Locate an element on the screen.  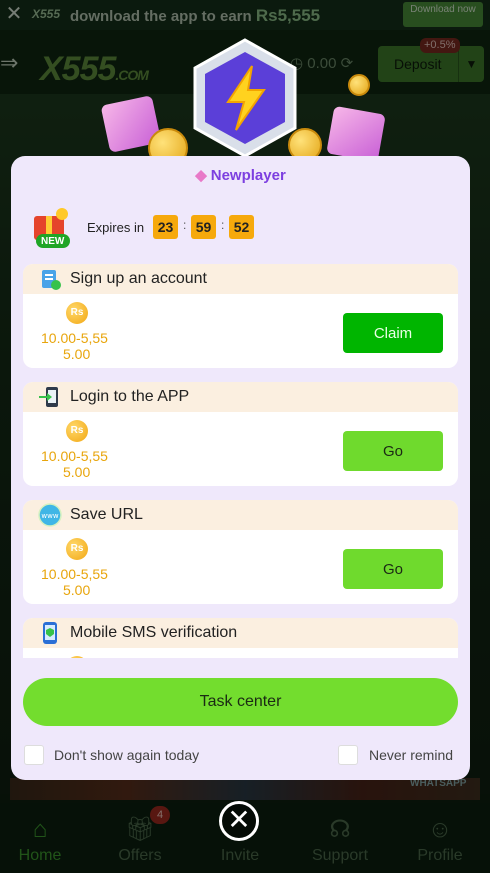
www-globe-icon: www is located at coordinates (50, 515).